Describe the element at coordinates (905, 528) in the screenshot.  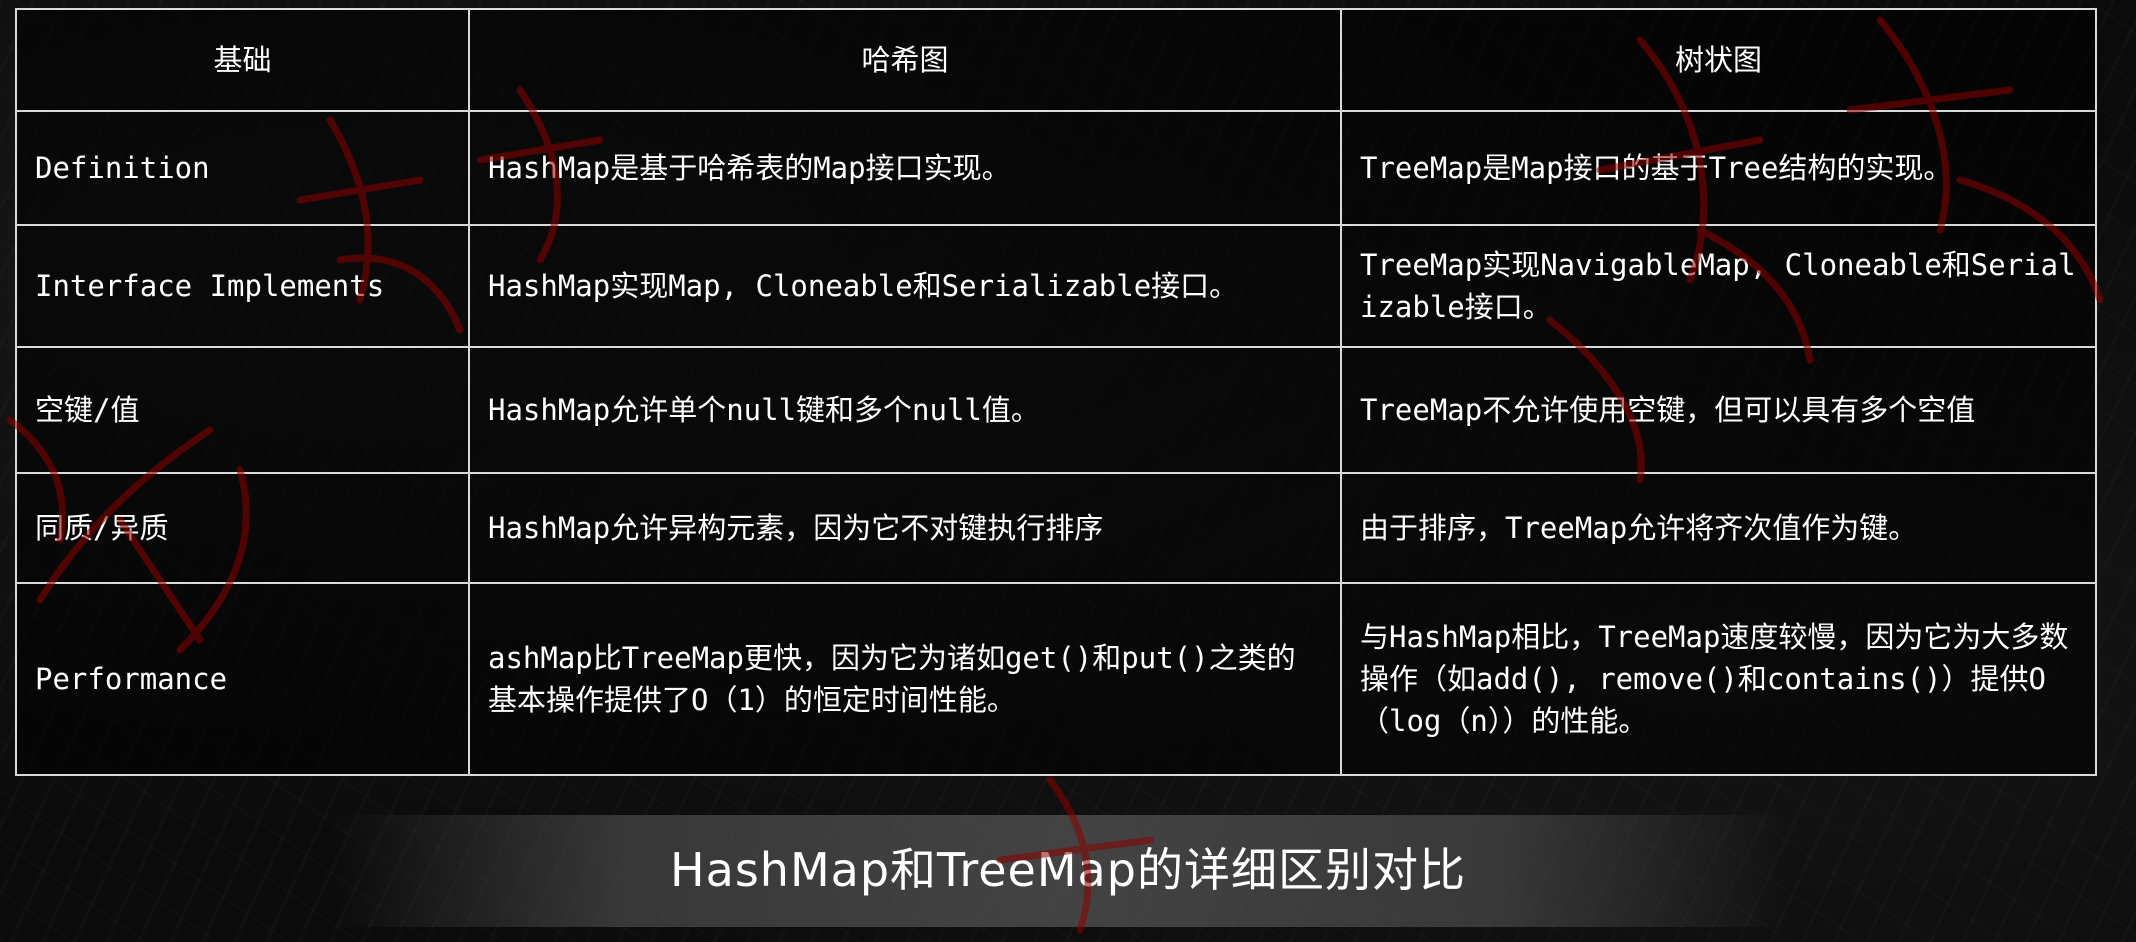
I see `cell-hashmap: HashMap允许异构元素，因为它不对键执行排序` at that location.